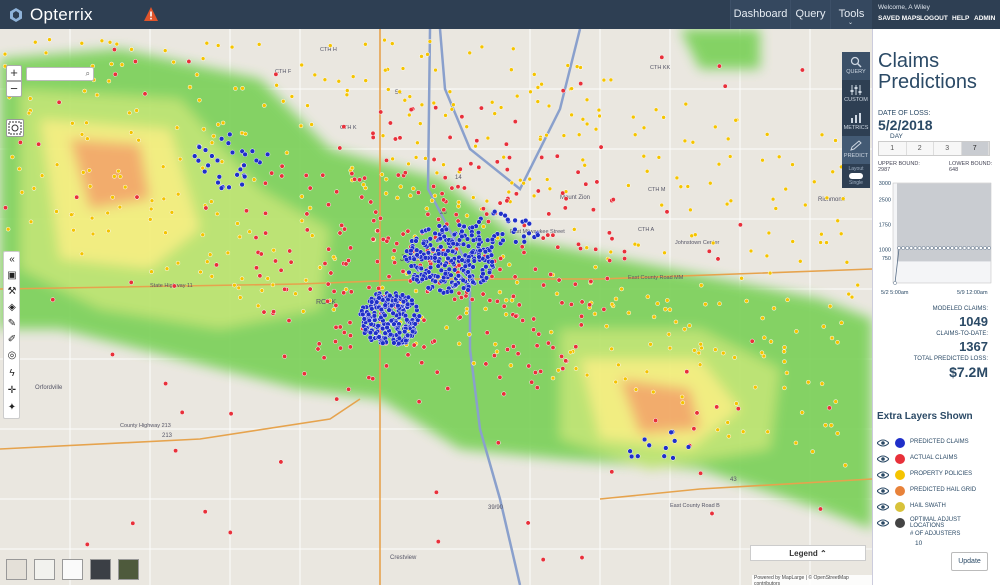  Describe the element at coordinates (44, 569) in the screenshot. I see `basemap-thumb-streets` at that location.